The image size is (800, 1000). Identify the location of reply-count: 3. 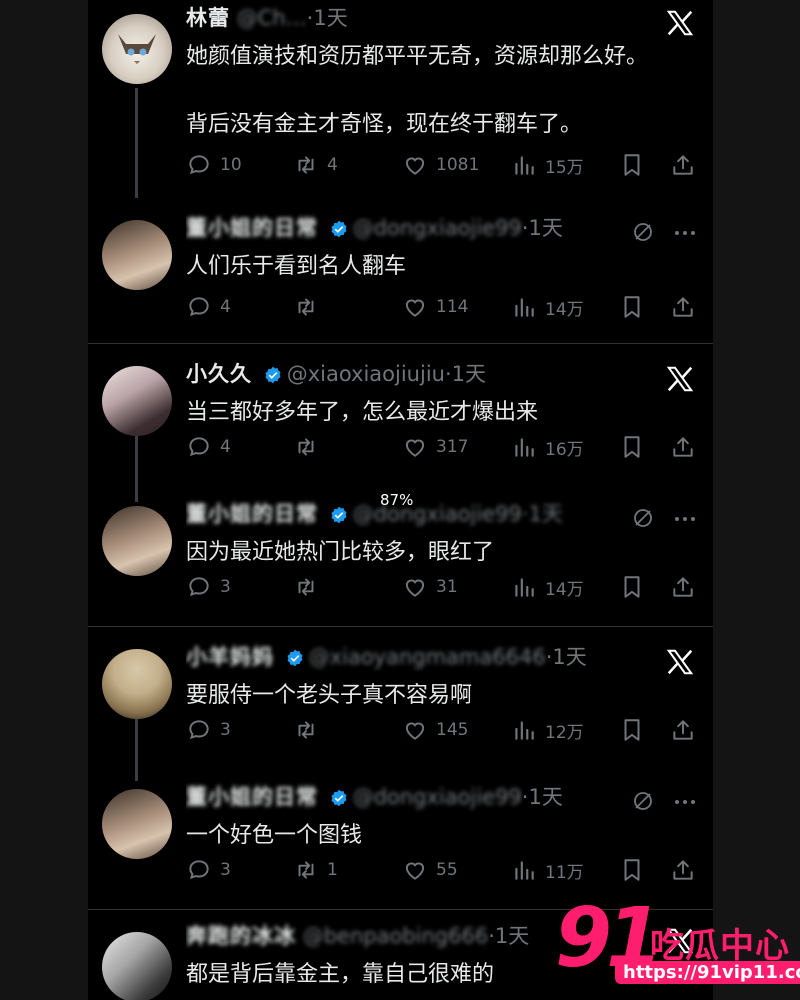
(225, 730).